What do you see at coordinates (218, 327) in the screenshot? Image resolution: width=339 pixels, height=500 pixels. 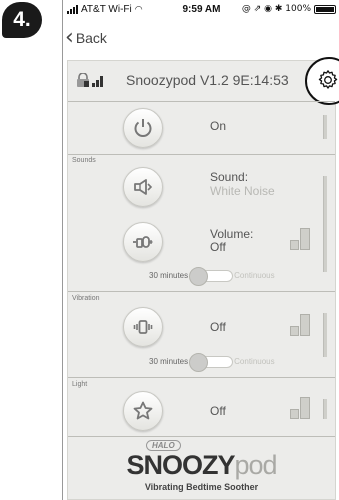 I see `vibration-state: Off` at bounding box center [218, 327].